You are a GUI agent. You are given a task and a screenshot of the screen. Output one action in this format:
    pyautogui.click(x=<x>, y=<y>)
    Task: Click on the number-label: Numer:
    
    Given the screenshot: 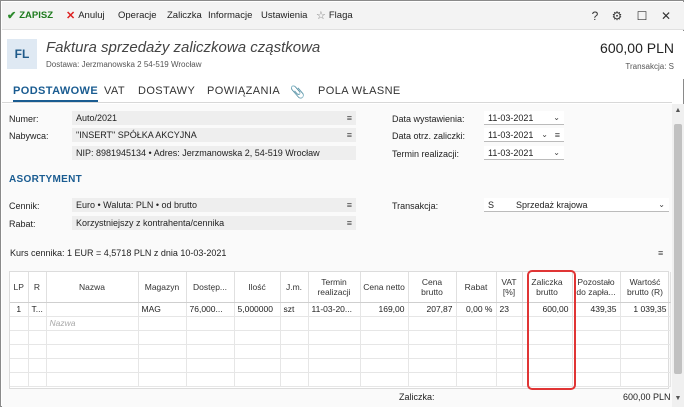 What is the action you would take?
    pyautogui.click(x=24, y=119)
    